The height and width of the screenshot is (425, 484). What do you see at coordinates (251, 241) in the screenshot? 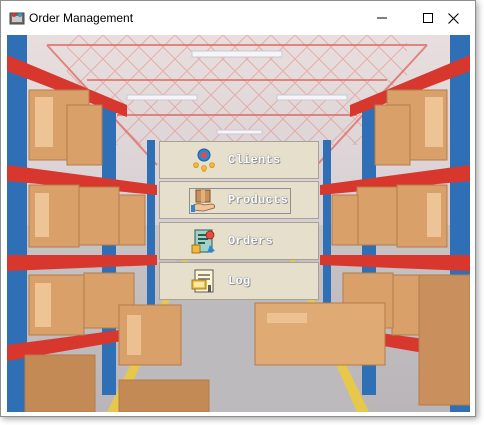
I see `orders-label: Orders` at bounding box center [251, 241].